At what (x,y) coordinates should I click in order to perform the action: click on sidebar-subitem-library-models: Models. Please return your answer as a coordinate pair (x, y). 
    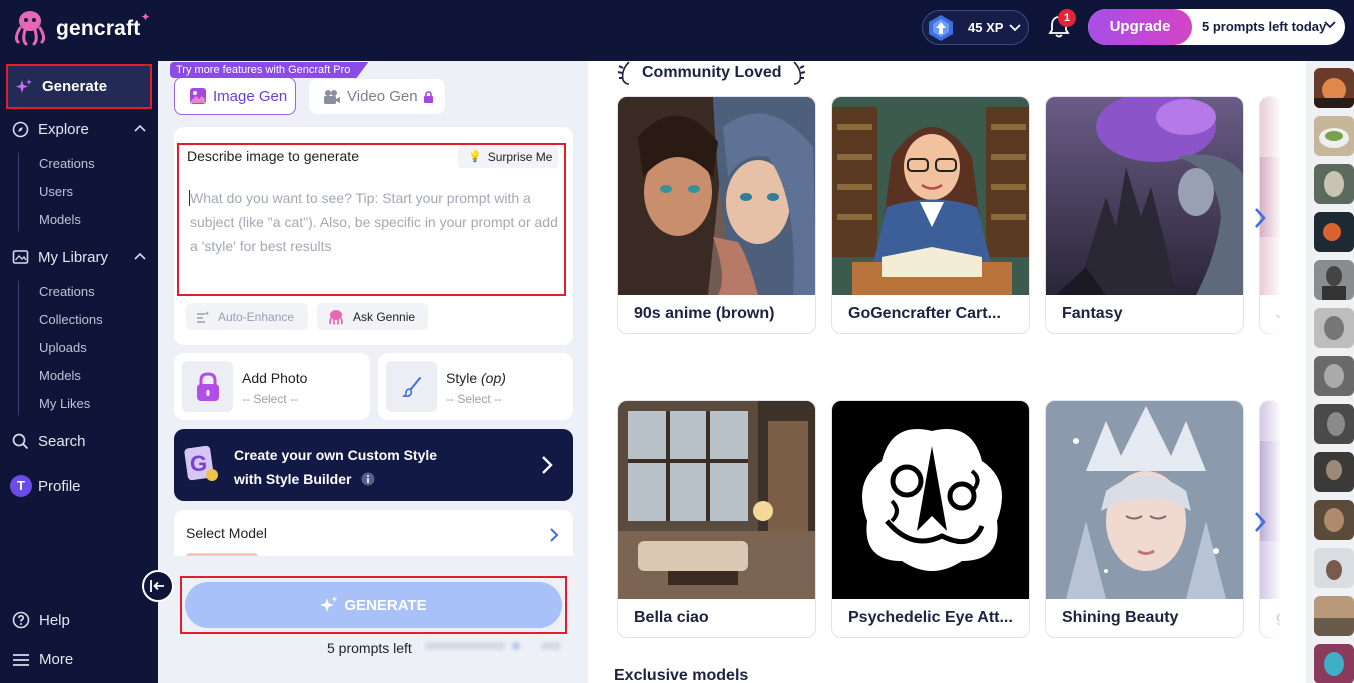
    Looking at the image, I should click on (60, 375).